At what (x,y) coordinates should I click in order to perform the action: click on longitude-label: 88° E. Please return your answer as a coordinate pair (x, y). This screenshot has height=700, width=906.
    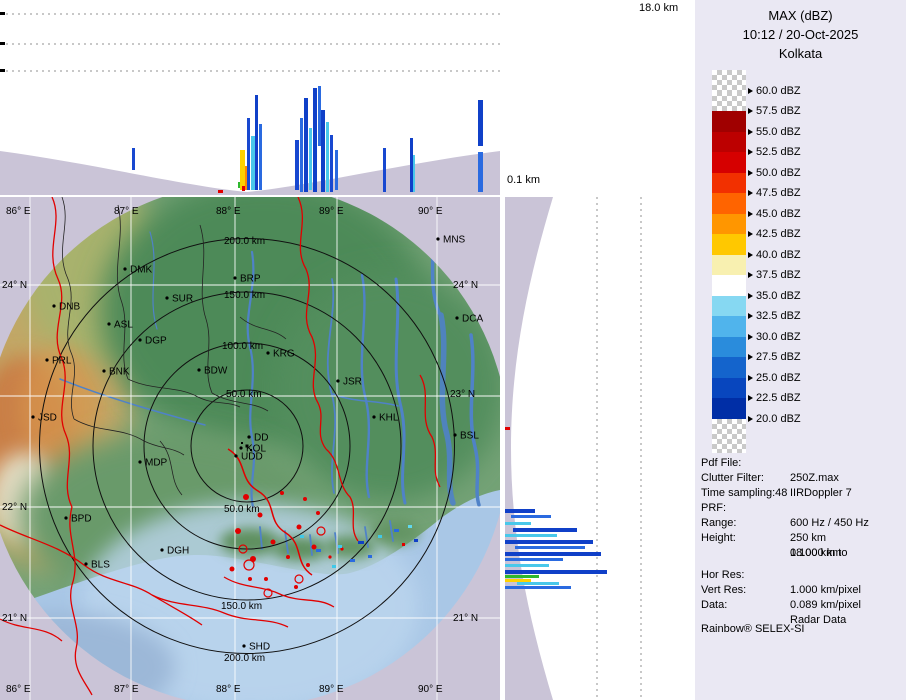
    Looking at the image, I should click on (228, 689).